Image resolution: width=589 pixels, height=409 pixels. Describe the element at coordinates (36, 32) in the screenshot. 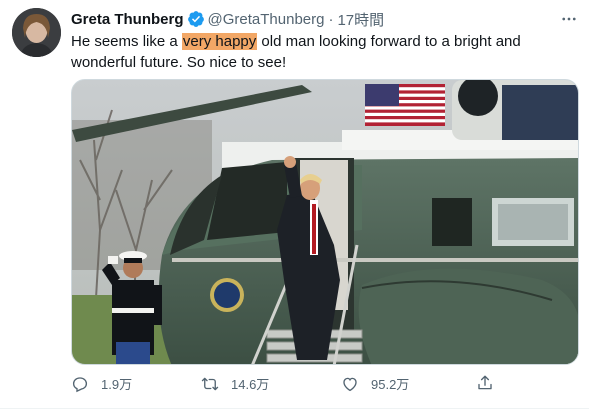

I see `avatar` at that location.